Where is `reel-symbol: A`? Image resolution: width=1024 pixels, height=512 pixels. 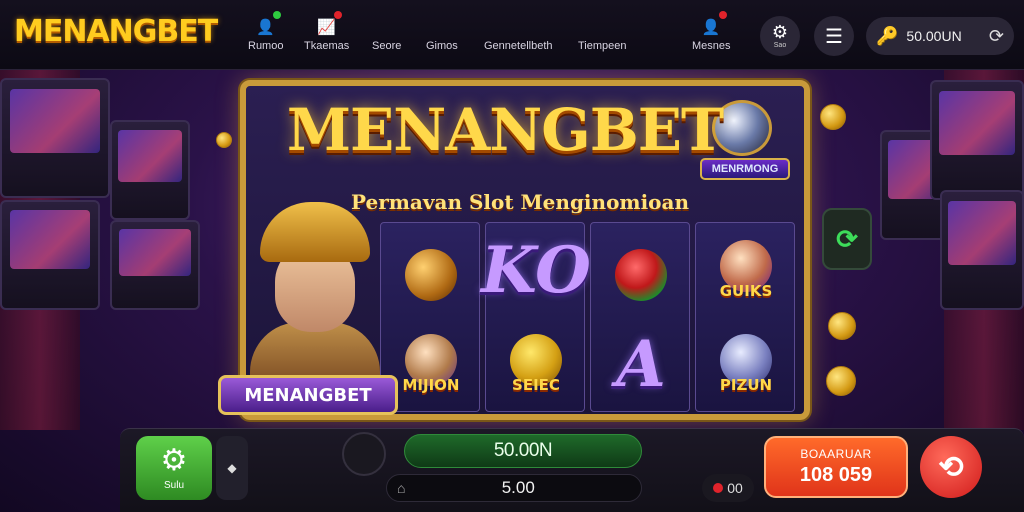
reel-symbol: A is located at coordinates (641, 364).